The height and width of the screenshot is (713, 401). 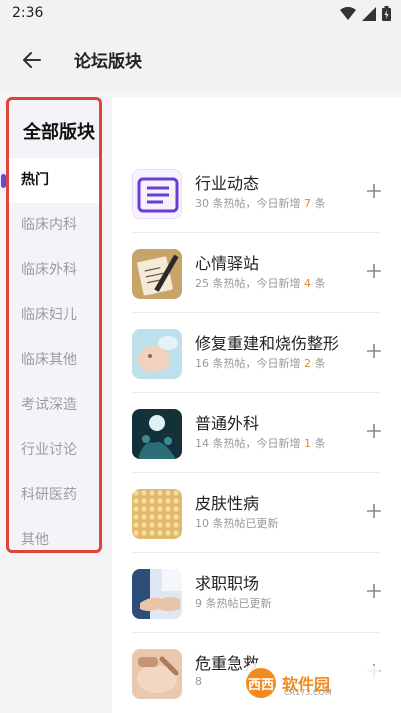 What do you see at coordinates (237, 523) in the screenshot?
I see `forum-meta: 10 条热帖已更新` at bounding box center [237, 523].